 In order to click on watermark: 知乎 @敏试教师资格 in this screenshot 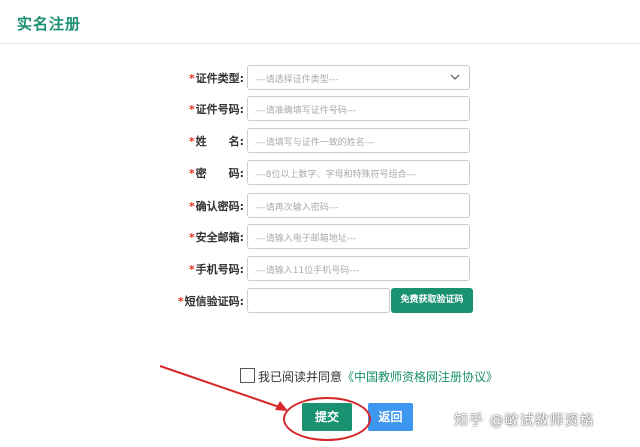, I will do `click(524, 421)`.